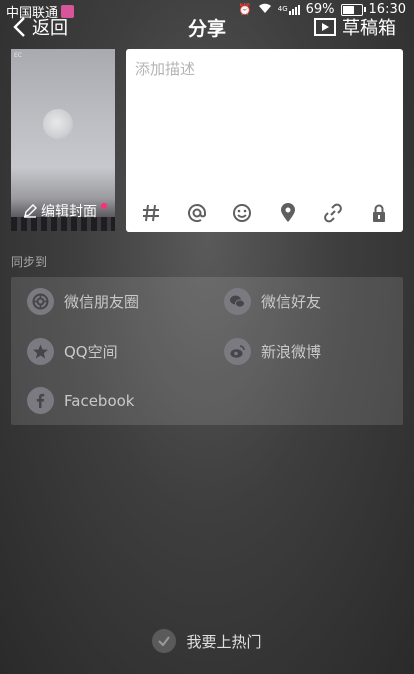 This screenshot has width=414, height=674. I want to click on wechat-moments-icon, so click(40, 301).